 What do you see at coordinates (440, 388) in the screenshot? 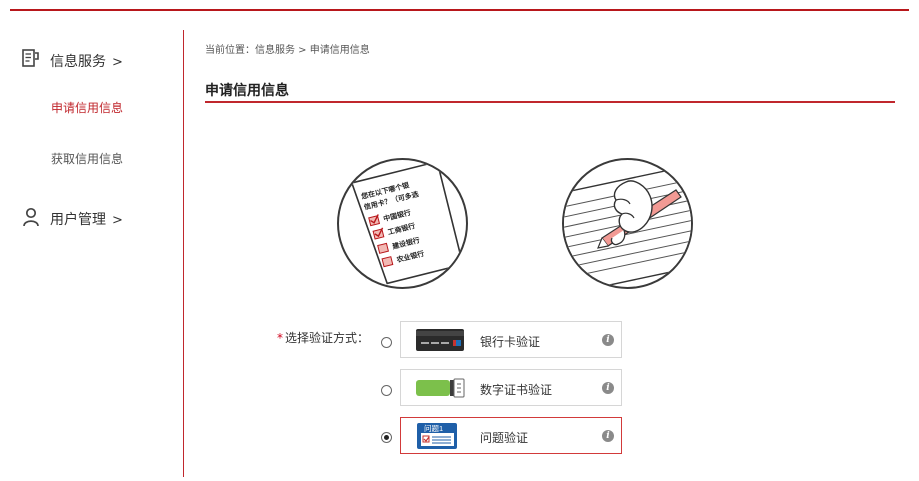
I see `usb-key-icon` at bounding box center [440, 388].